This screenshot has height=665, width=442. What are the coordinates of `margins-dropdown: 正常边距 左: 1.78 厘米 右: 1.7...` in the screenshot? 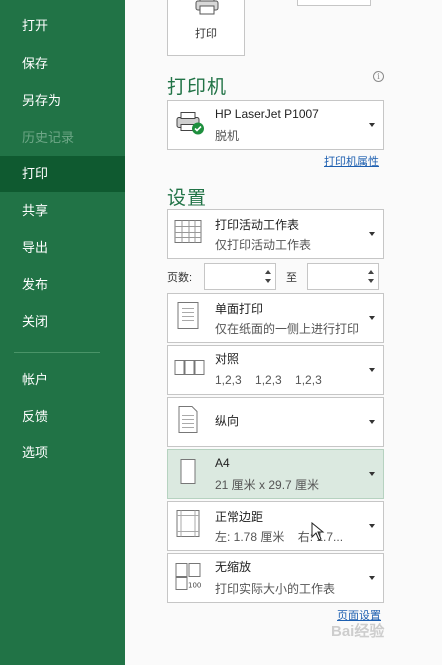 It's located at (275, 526).